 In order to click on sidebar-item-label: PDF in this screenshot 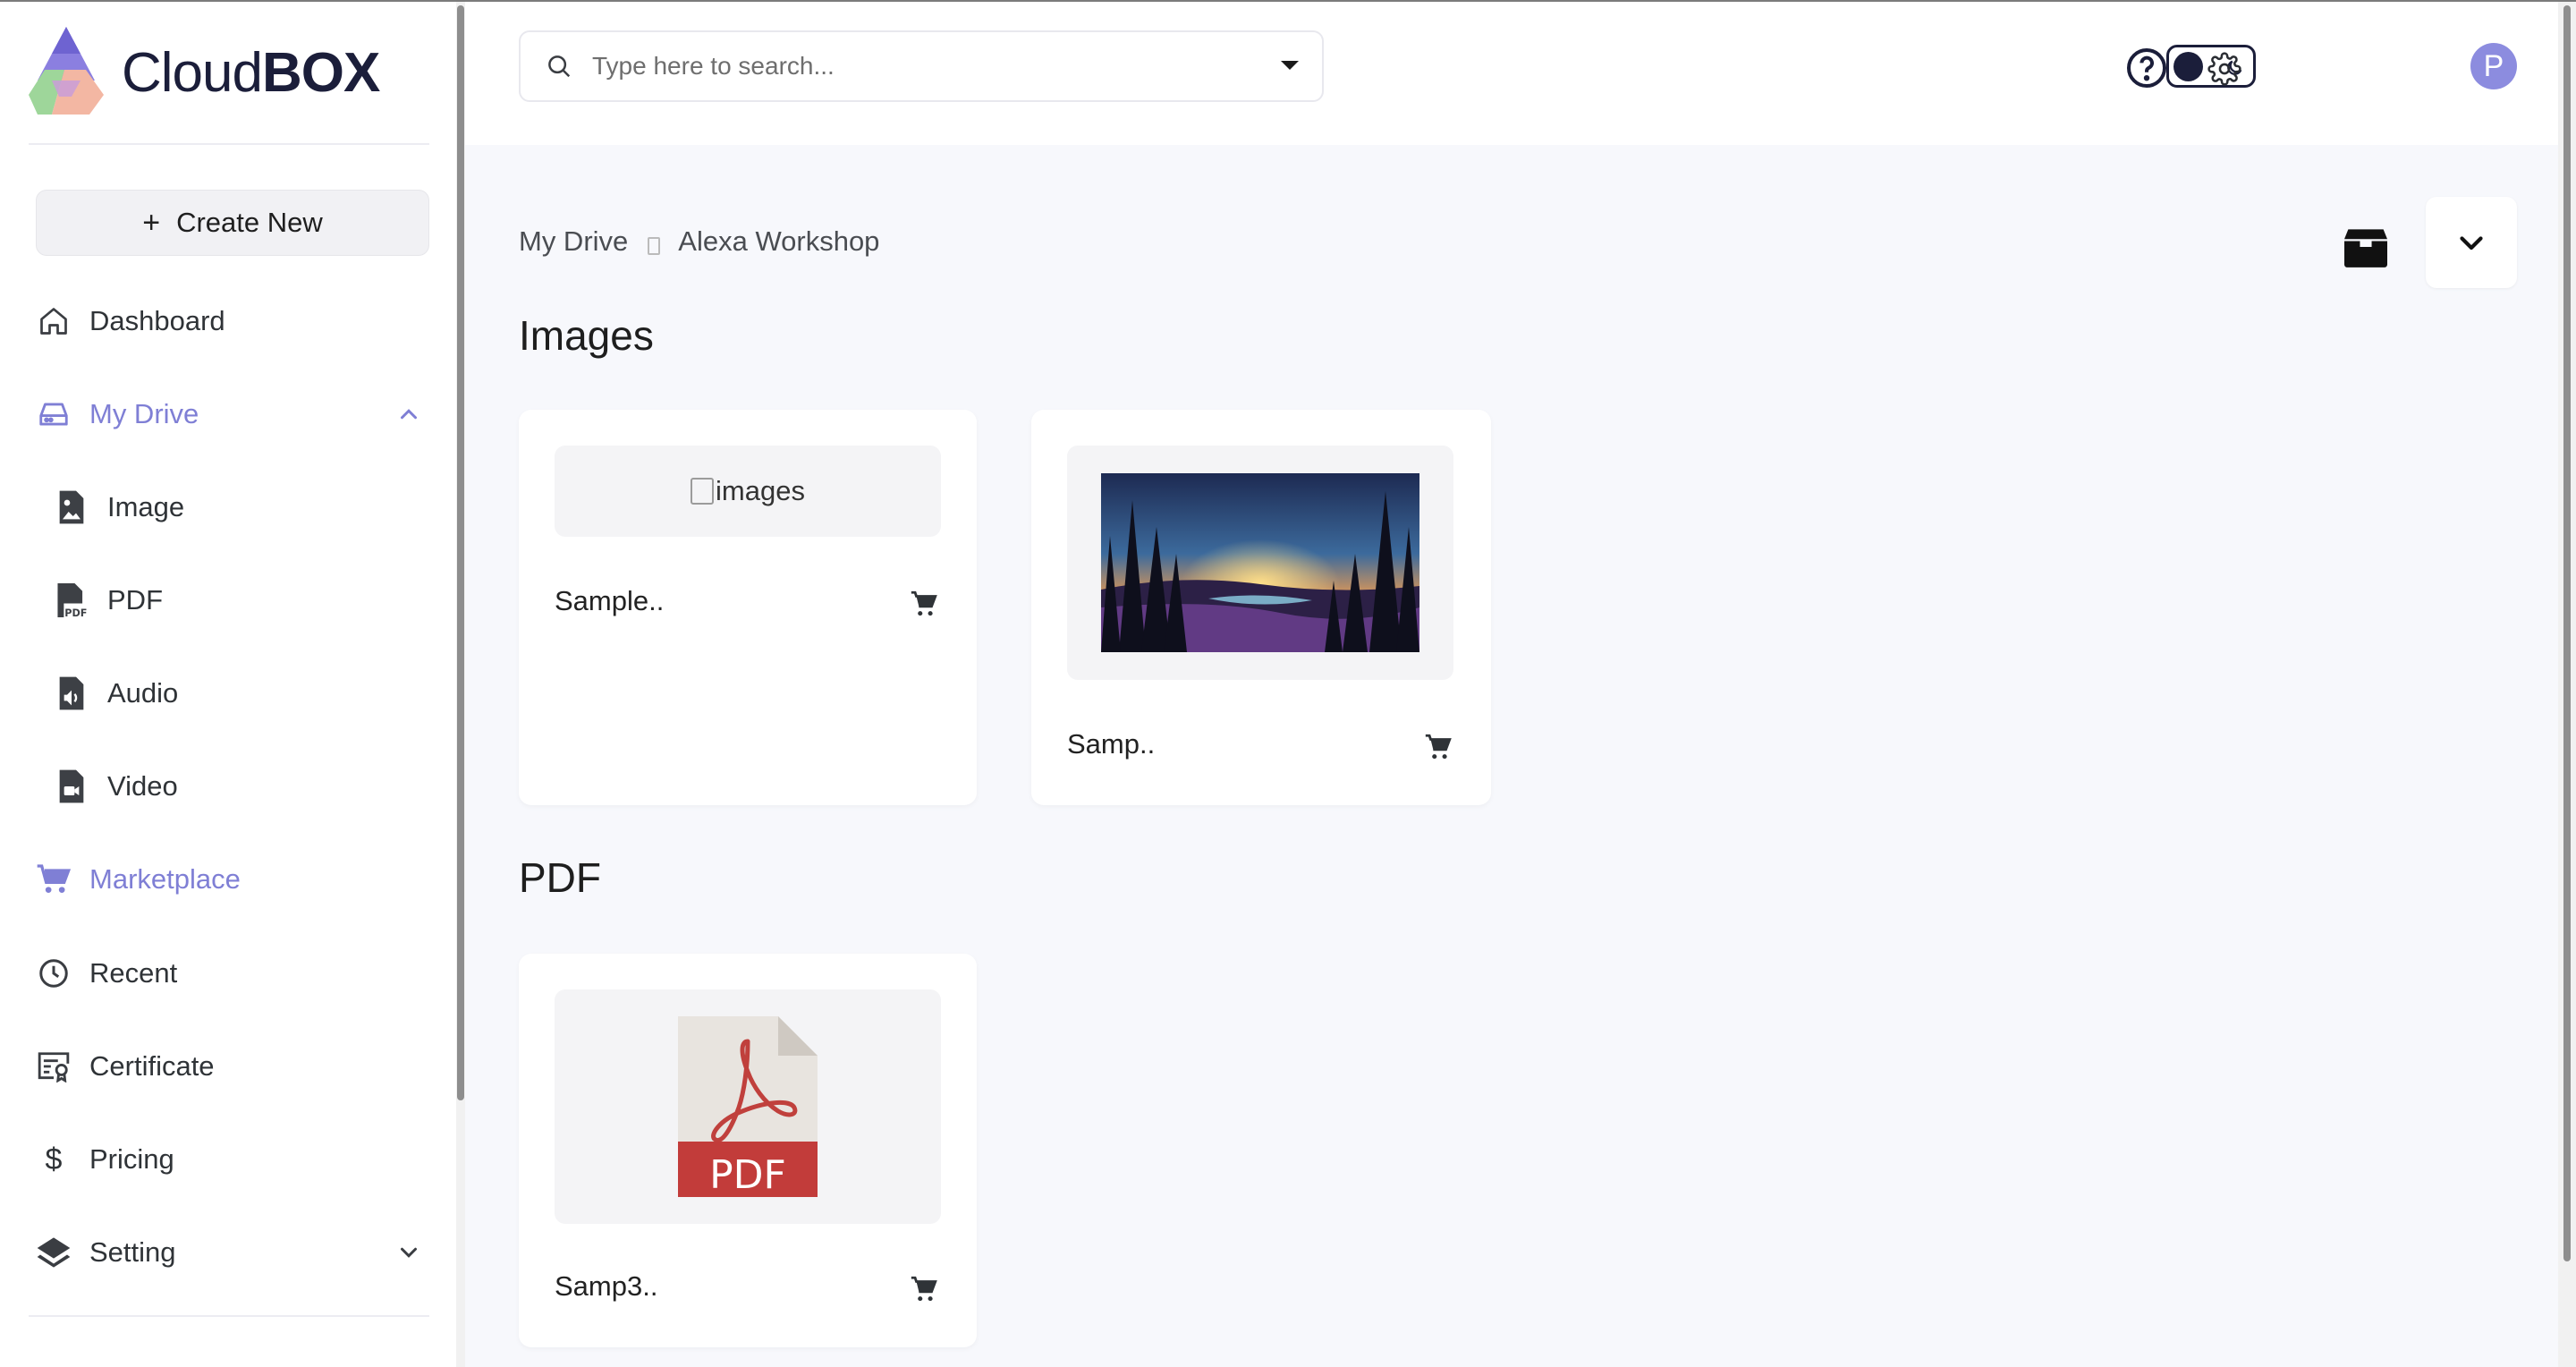, I will do `click(135, 600)`.